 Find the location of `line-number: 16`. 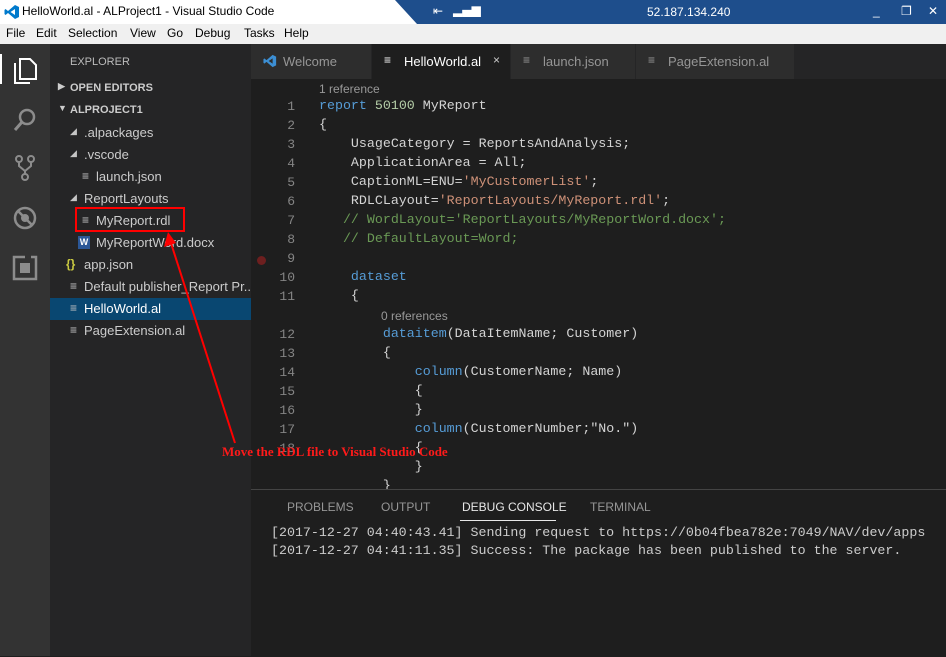

line-number: 16 is located at coordinates (287, 410).